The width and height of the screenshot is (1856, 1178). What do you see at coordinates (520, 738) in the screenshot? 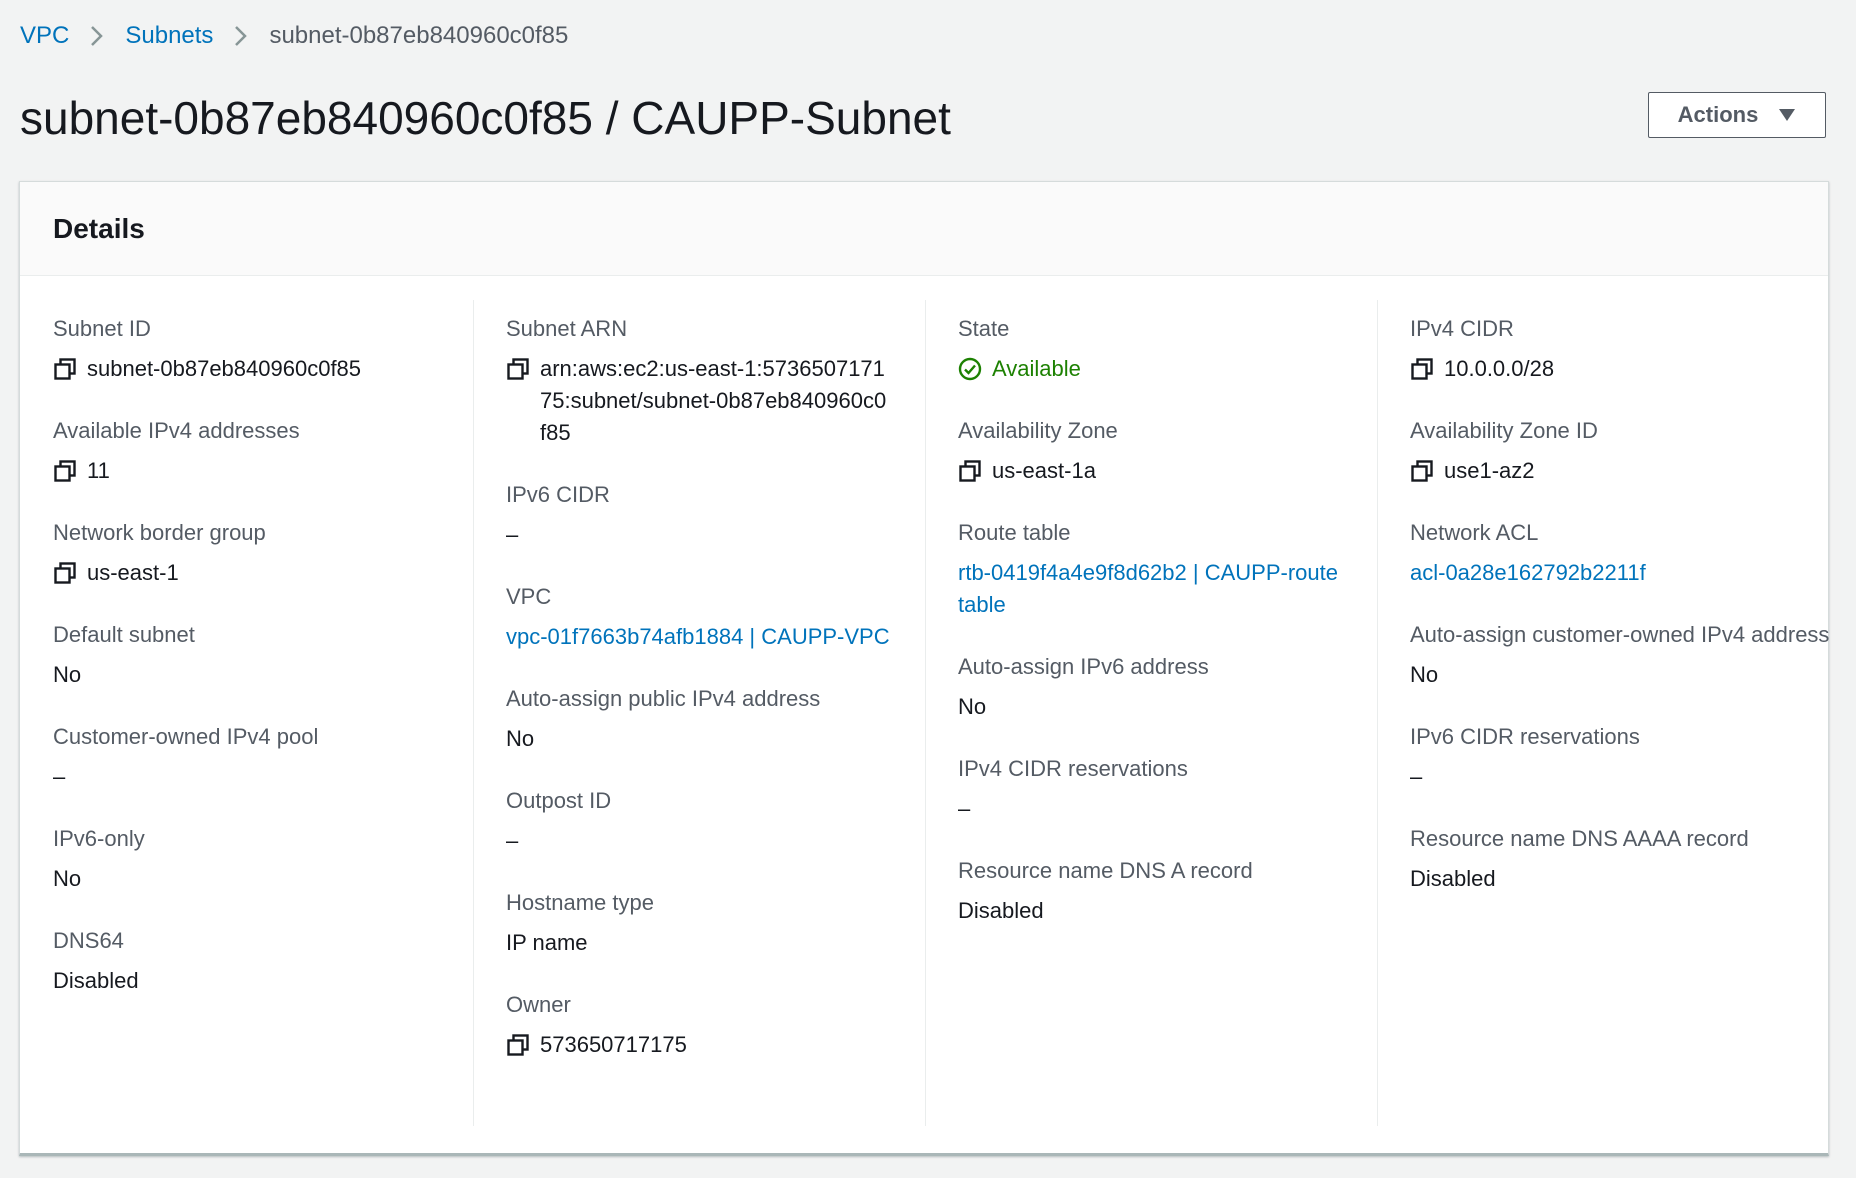
I see `field-value-text: No` at bounding box center [520, 738].